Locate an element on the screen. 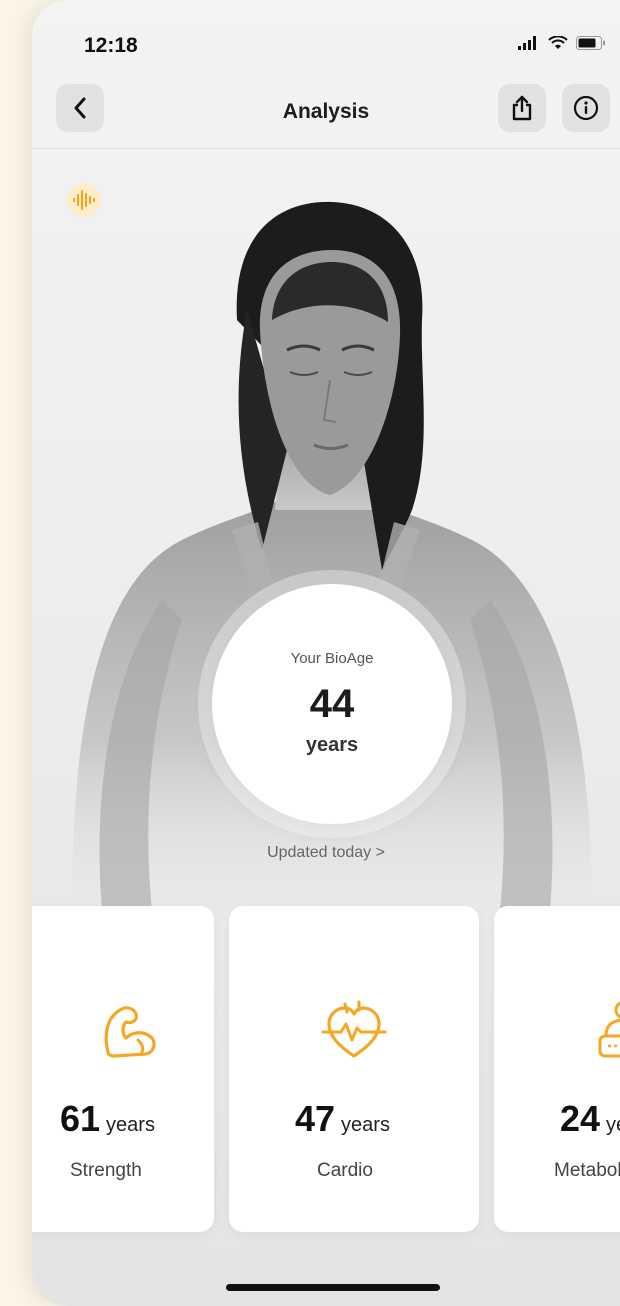  strength-label: Strength is located at coordinates (106, 1170).